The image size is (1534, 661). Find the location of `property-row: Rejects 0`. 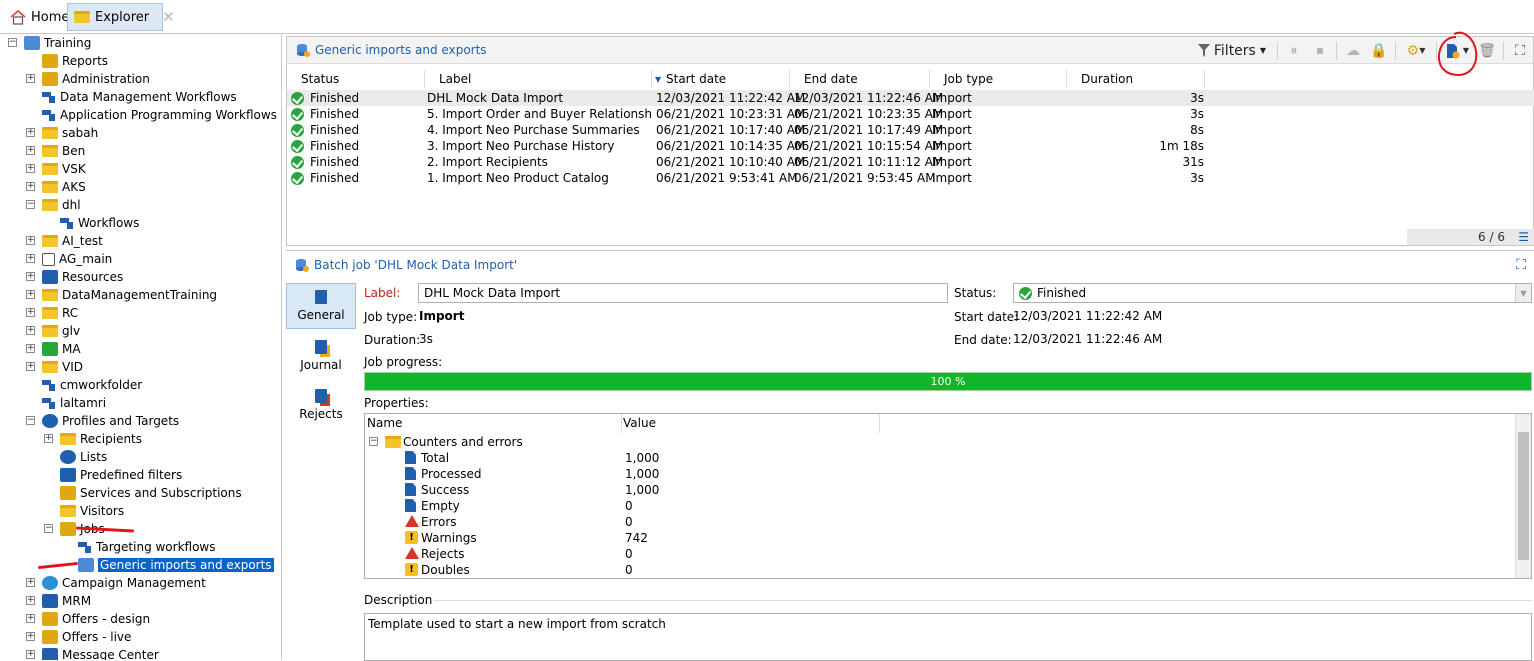

property-row: Rejects 0 is located at coordinates (940, 554).